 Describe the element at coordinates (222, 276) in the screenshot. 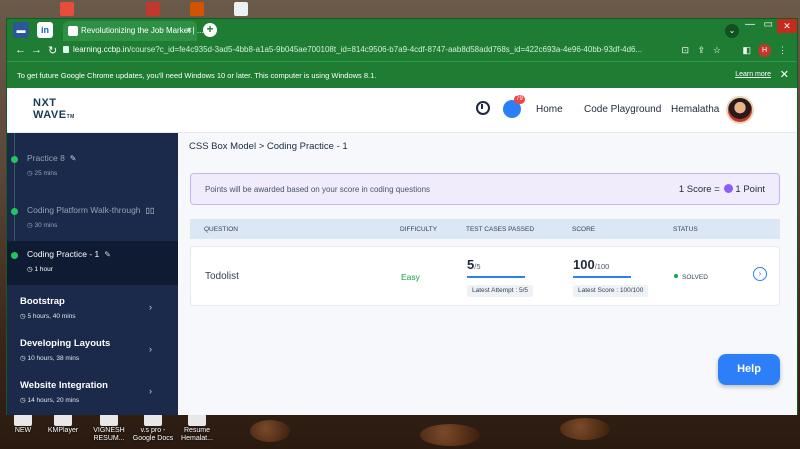

I see `question-name: Todolist` at that location.